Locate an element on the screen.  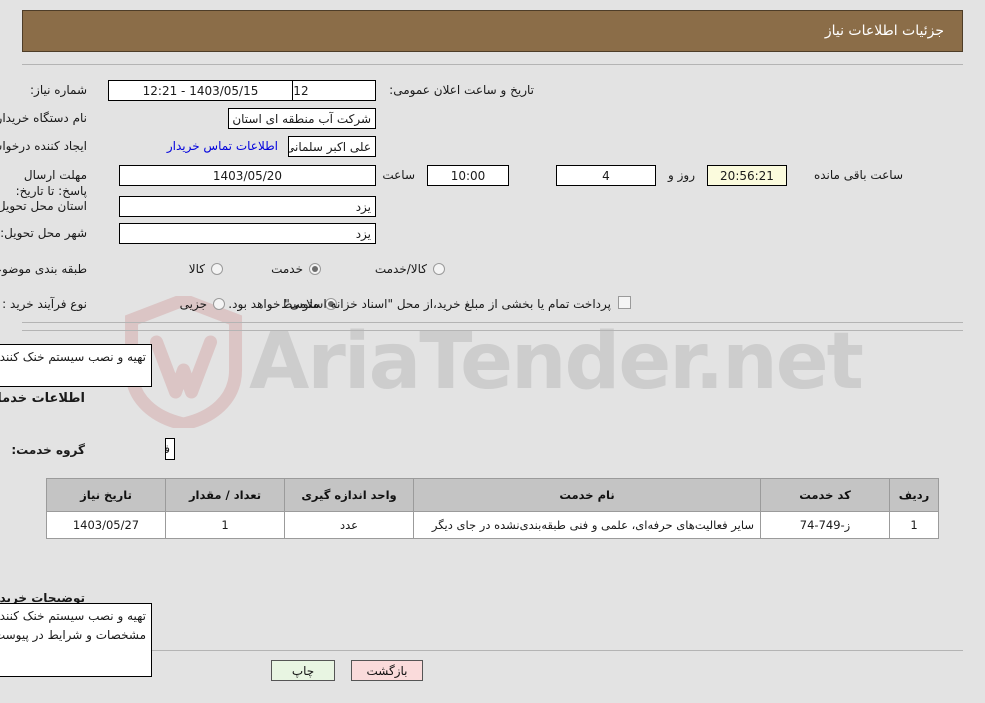
col-quantity: تعداد / مقدار is located at coordinates (225, 495).